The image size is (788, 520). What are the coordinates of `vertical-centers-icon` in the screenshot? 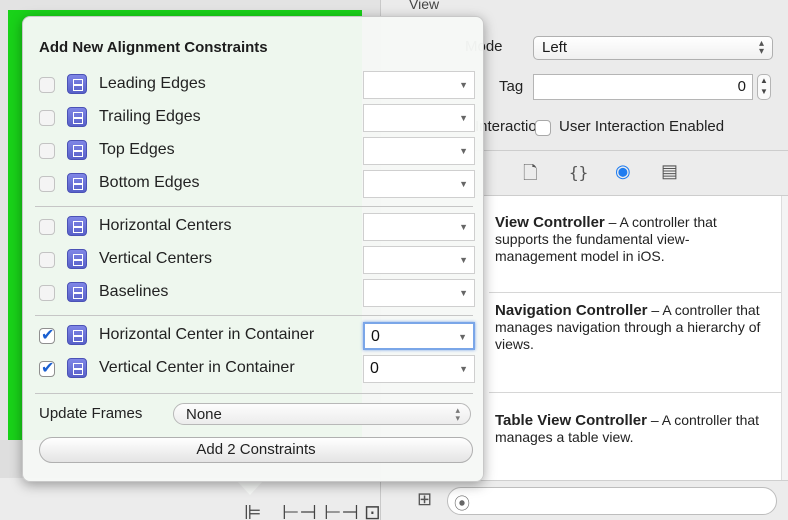 It's located at (77, 259).